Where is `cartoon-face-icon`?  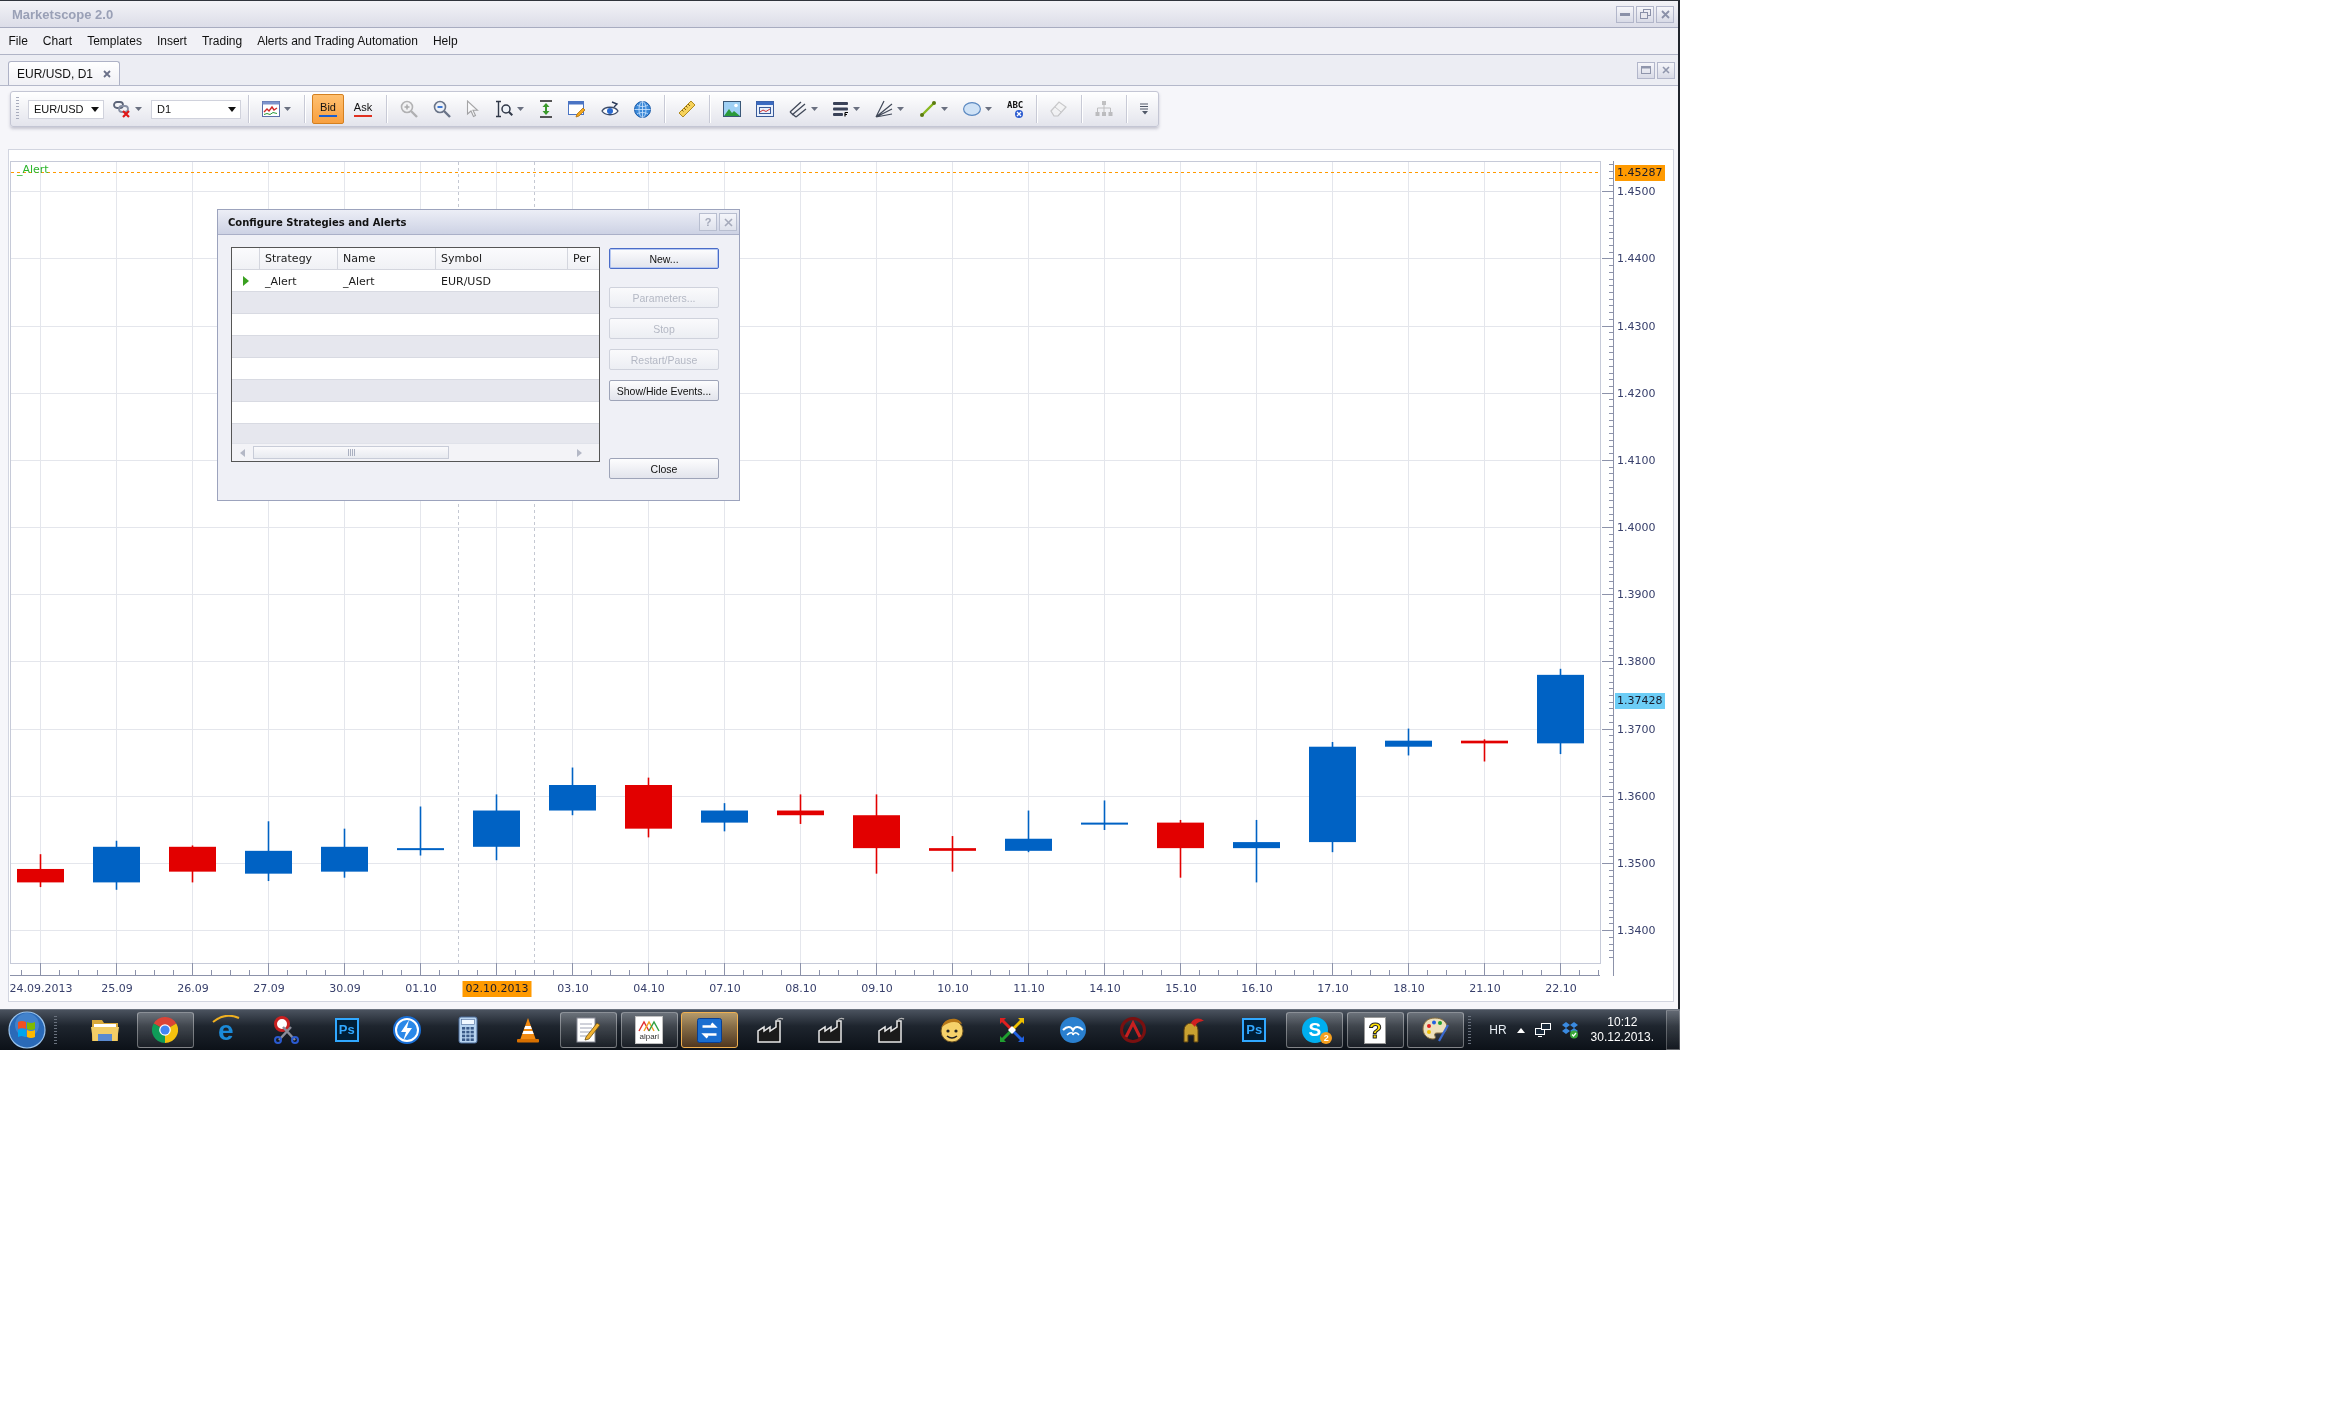
cartoon-face-icon is located at coordinates (951, 1030).